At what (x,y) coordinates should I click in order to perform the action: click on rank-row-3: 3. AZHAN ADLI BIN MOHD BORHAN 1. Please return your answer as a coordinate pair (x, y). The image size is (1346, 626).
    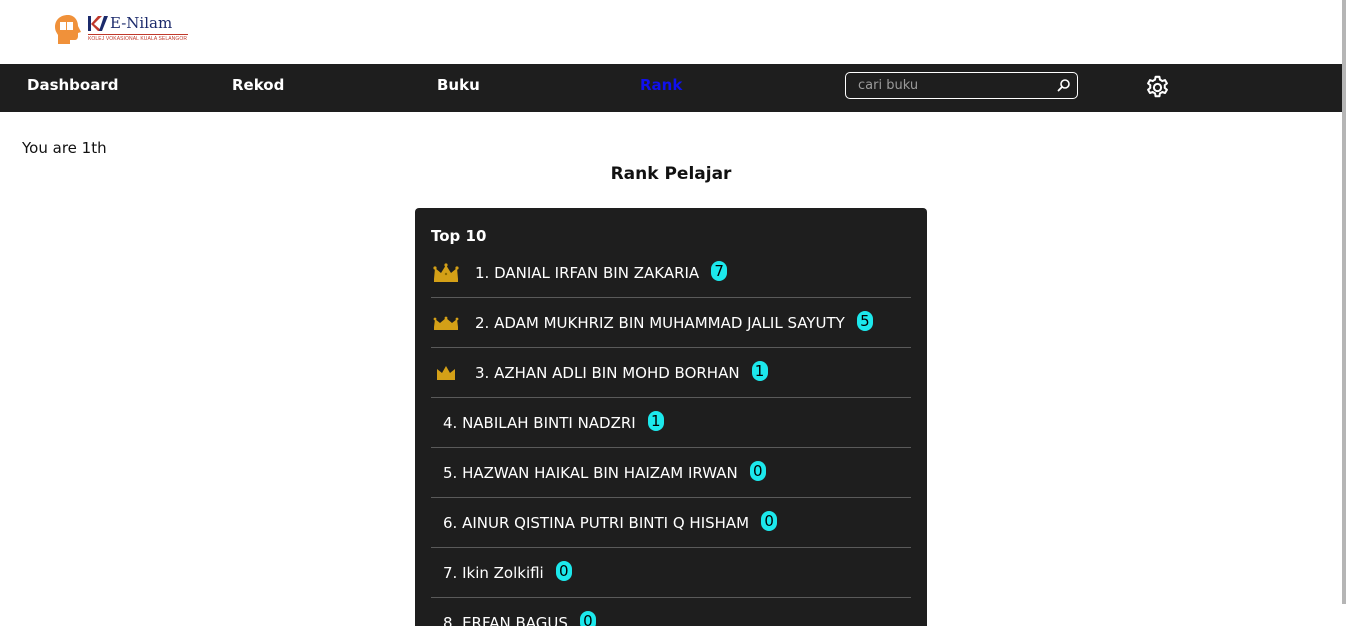
    Looking at the image, I should click on (671, 373).